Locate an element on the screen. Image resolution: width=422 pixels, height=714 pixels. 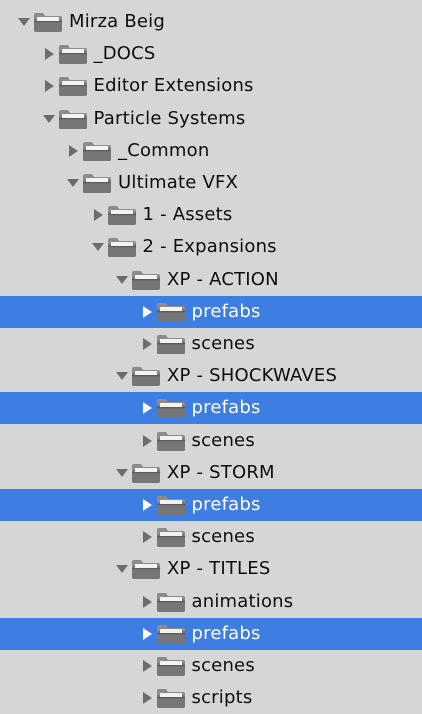
tree-item: animations is located at coordinates (211, 602).